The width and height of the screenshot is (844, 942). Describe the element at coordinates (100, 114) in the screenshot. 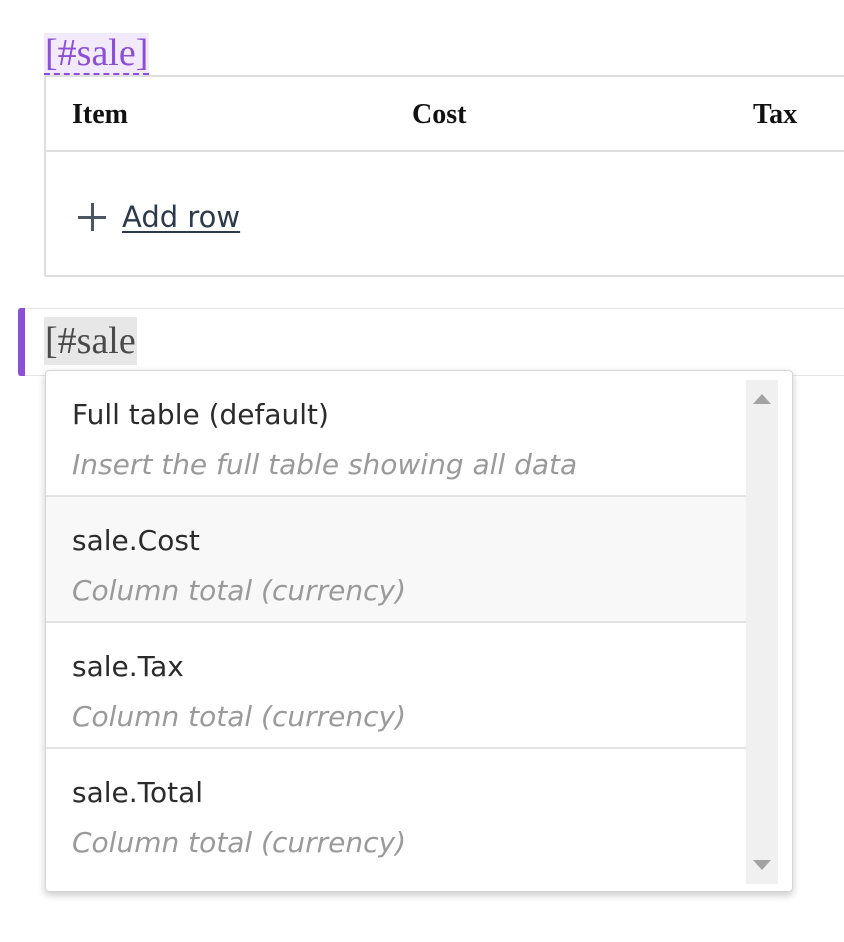

I see `column-header-item: Item` at that location.